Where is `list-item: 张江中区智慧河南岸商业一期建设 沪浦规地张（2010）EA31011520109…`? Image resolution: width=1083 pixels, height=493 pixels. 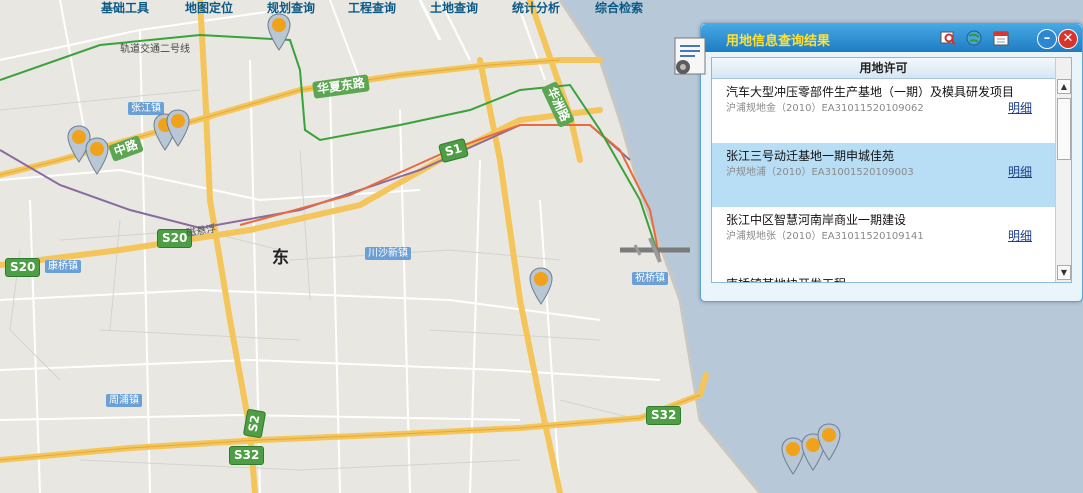
list-item: 张江中区智慧河南岸商业一期建设 沪浦规地张（2010）EA31011520109… is located at coordinates (883, 239).